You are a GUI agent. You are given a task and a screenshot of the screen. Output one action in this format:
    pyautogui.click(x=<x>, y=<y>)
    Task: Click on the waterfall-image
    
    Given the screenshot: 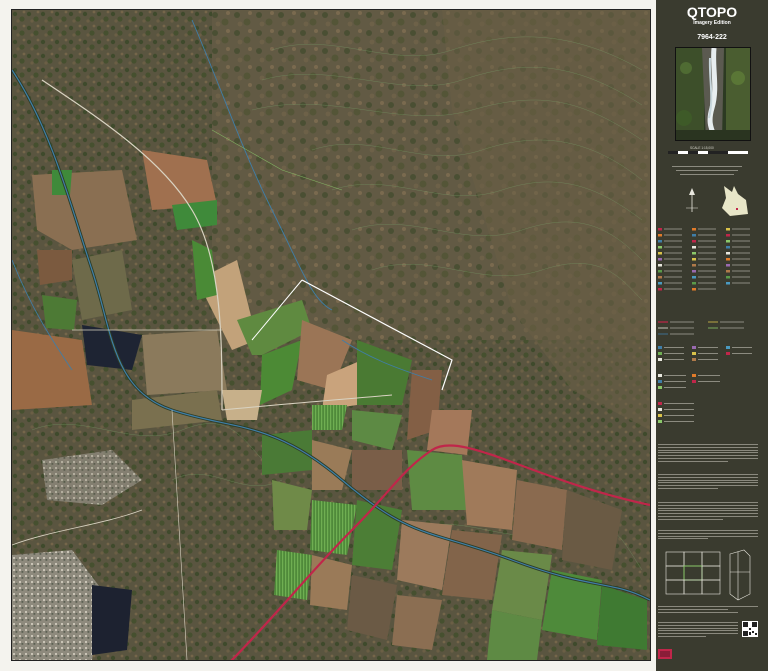 What is the action you would take?
    pyautogui.click(x=713, y=94)
    